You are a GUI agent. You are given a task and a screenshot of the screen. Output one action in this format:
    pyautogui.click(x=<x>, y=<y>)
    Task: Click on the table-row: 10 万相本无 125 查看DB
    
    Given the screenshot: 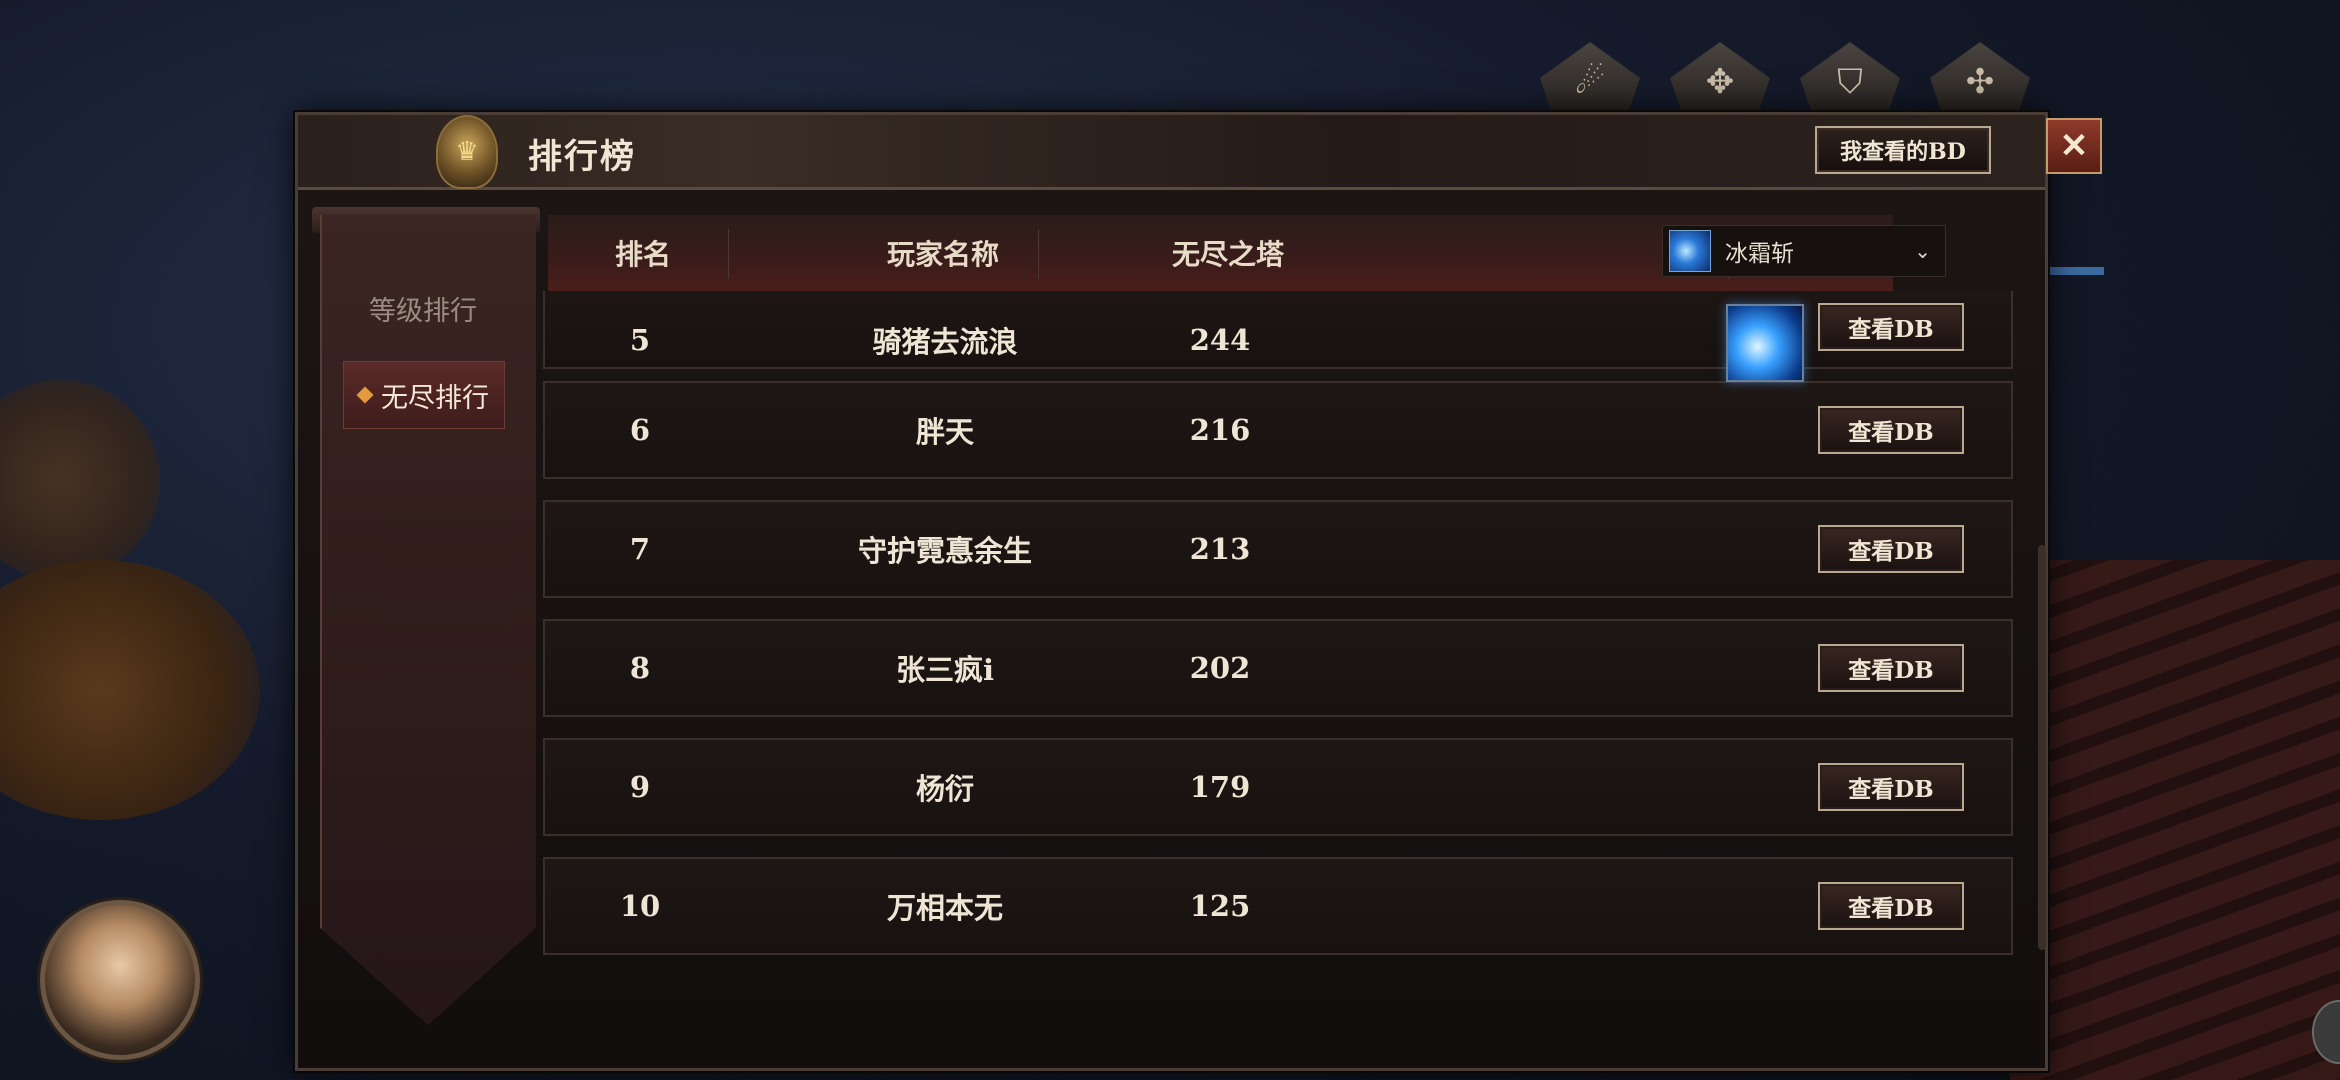 What is the action you would take?
    pyautogui.click(x=1278, y=906)
    